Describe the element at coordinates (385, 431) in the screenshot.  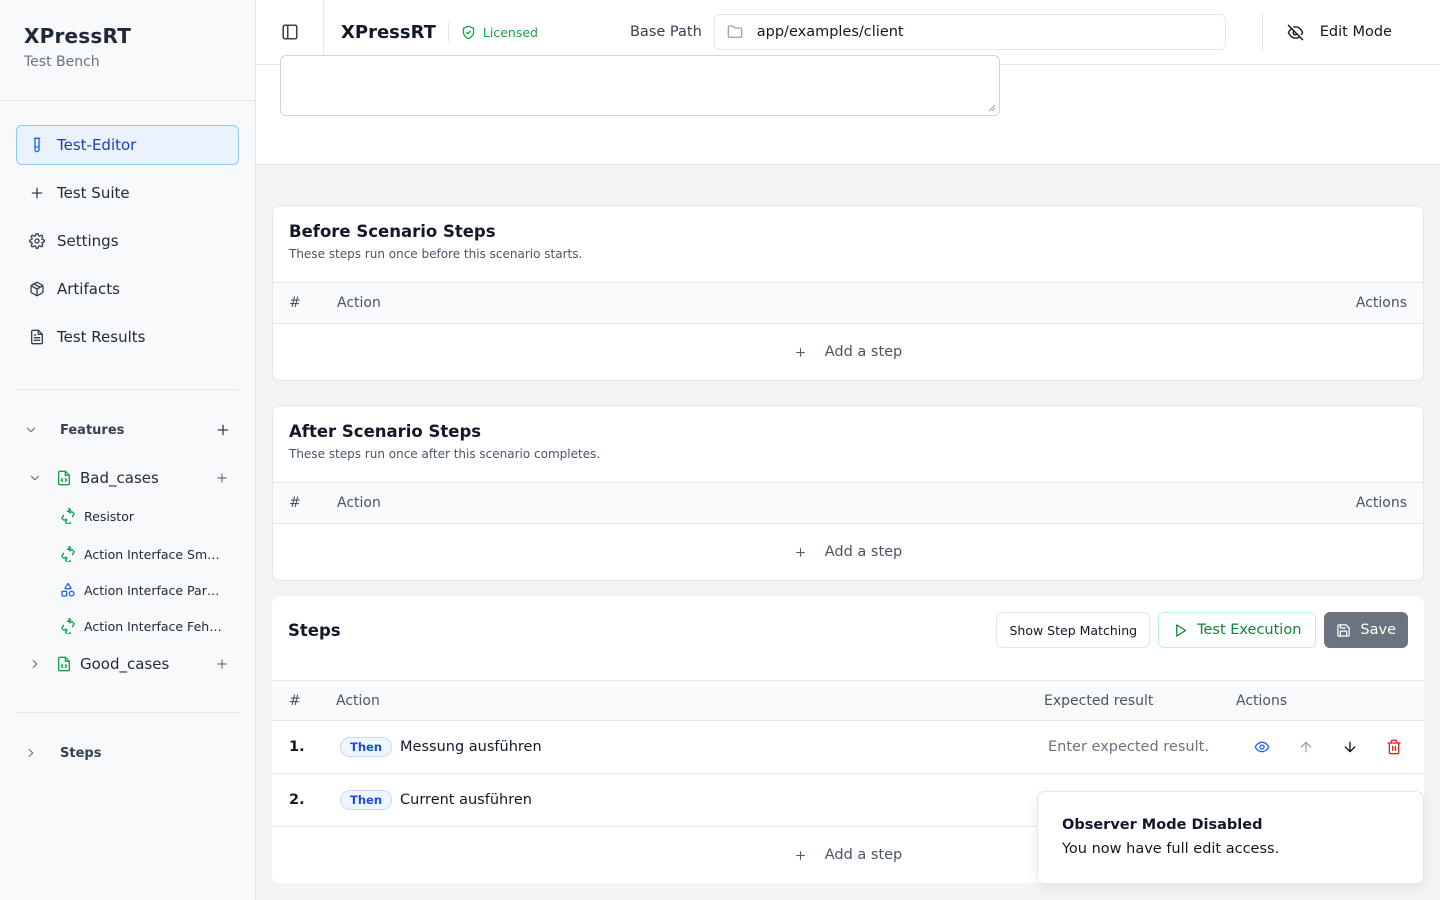
I see `after-scenario-title: After Scenario Steps` at that location.